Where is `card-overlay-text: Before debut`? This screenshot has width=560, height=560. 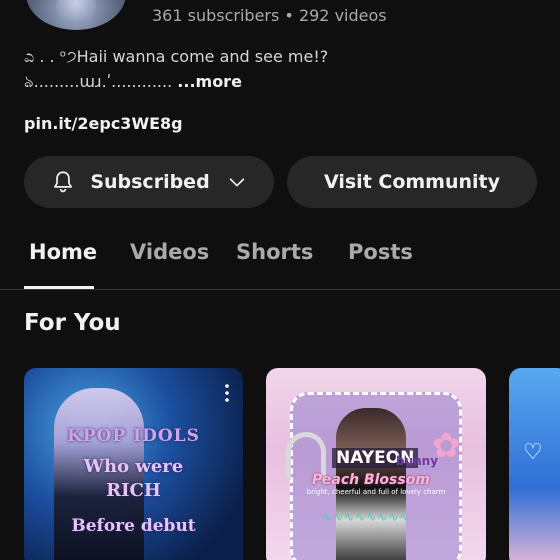 card-overlay-text: Before debut is located at coordinates (133, 526).